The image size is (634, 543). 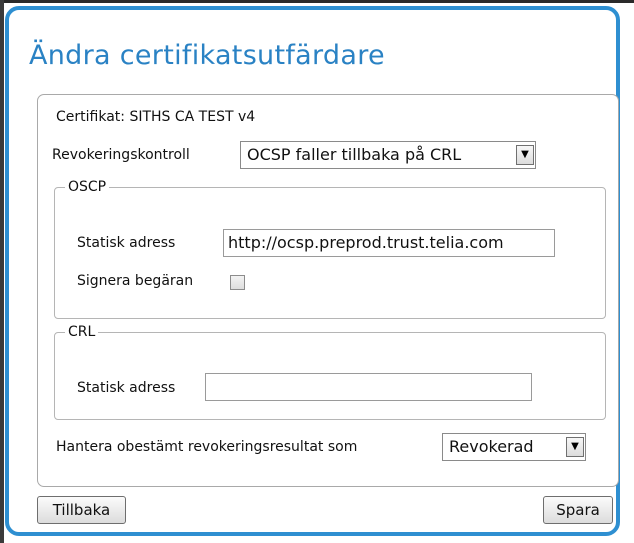 I want to click on oscp-static-address-label: Statisk adress, so click(x=126, y=243).